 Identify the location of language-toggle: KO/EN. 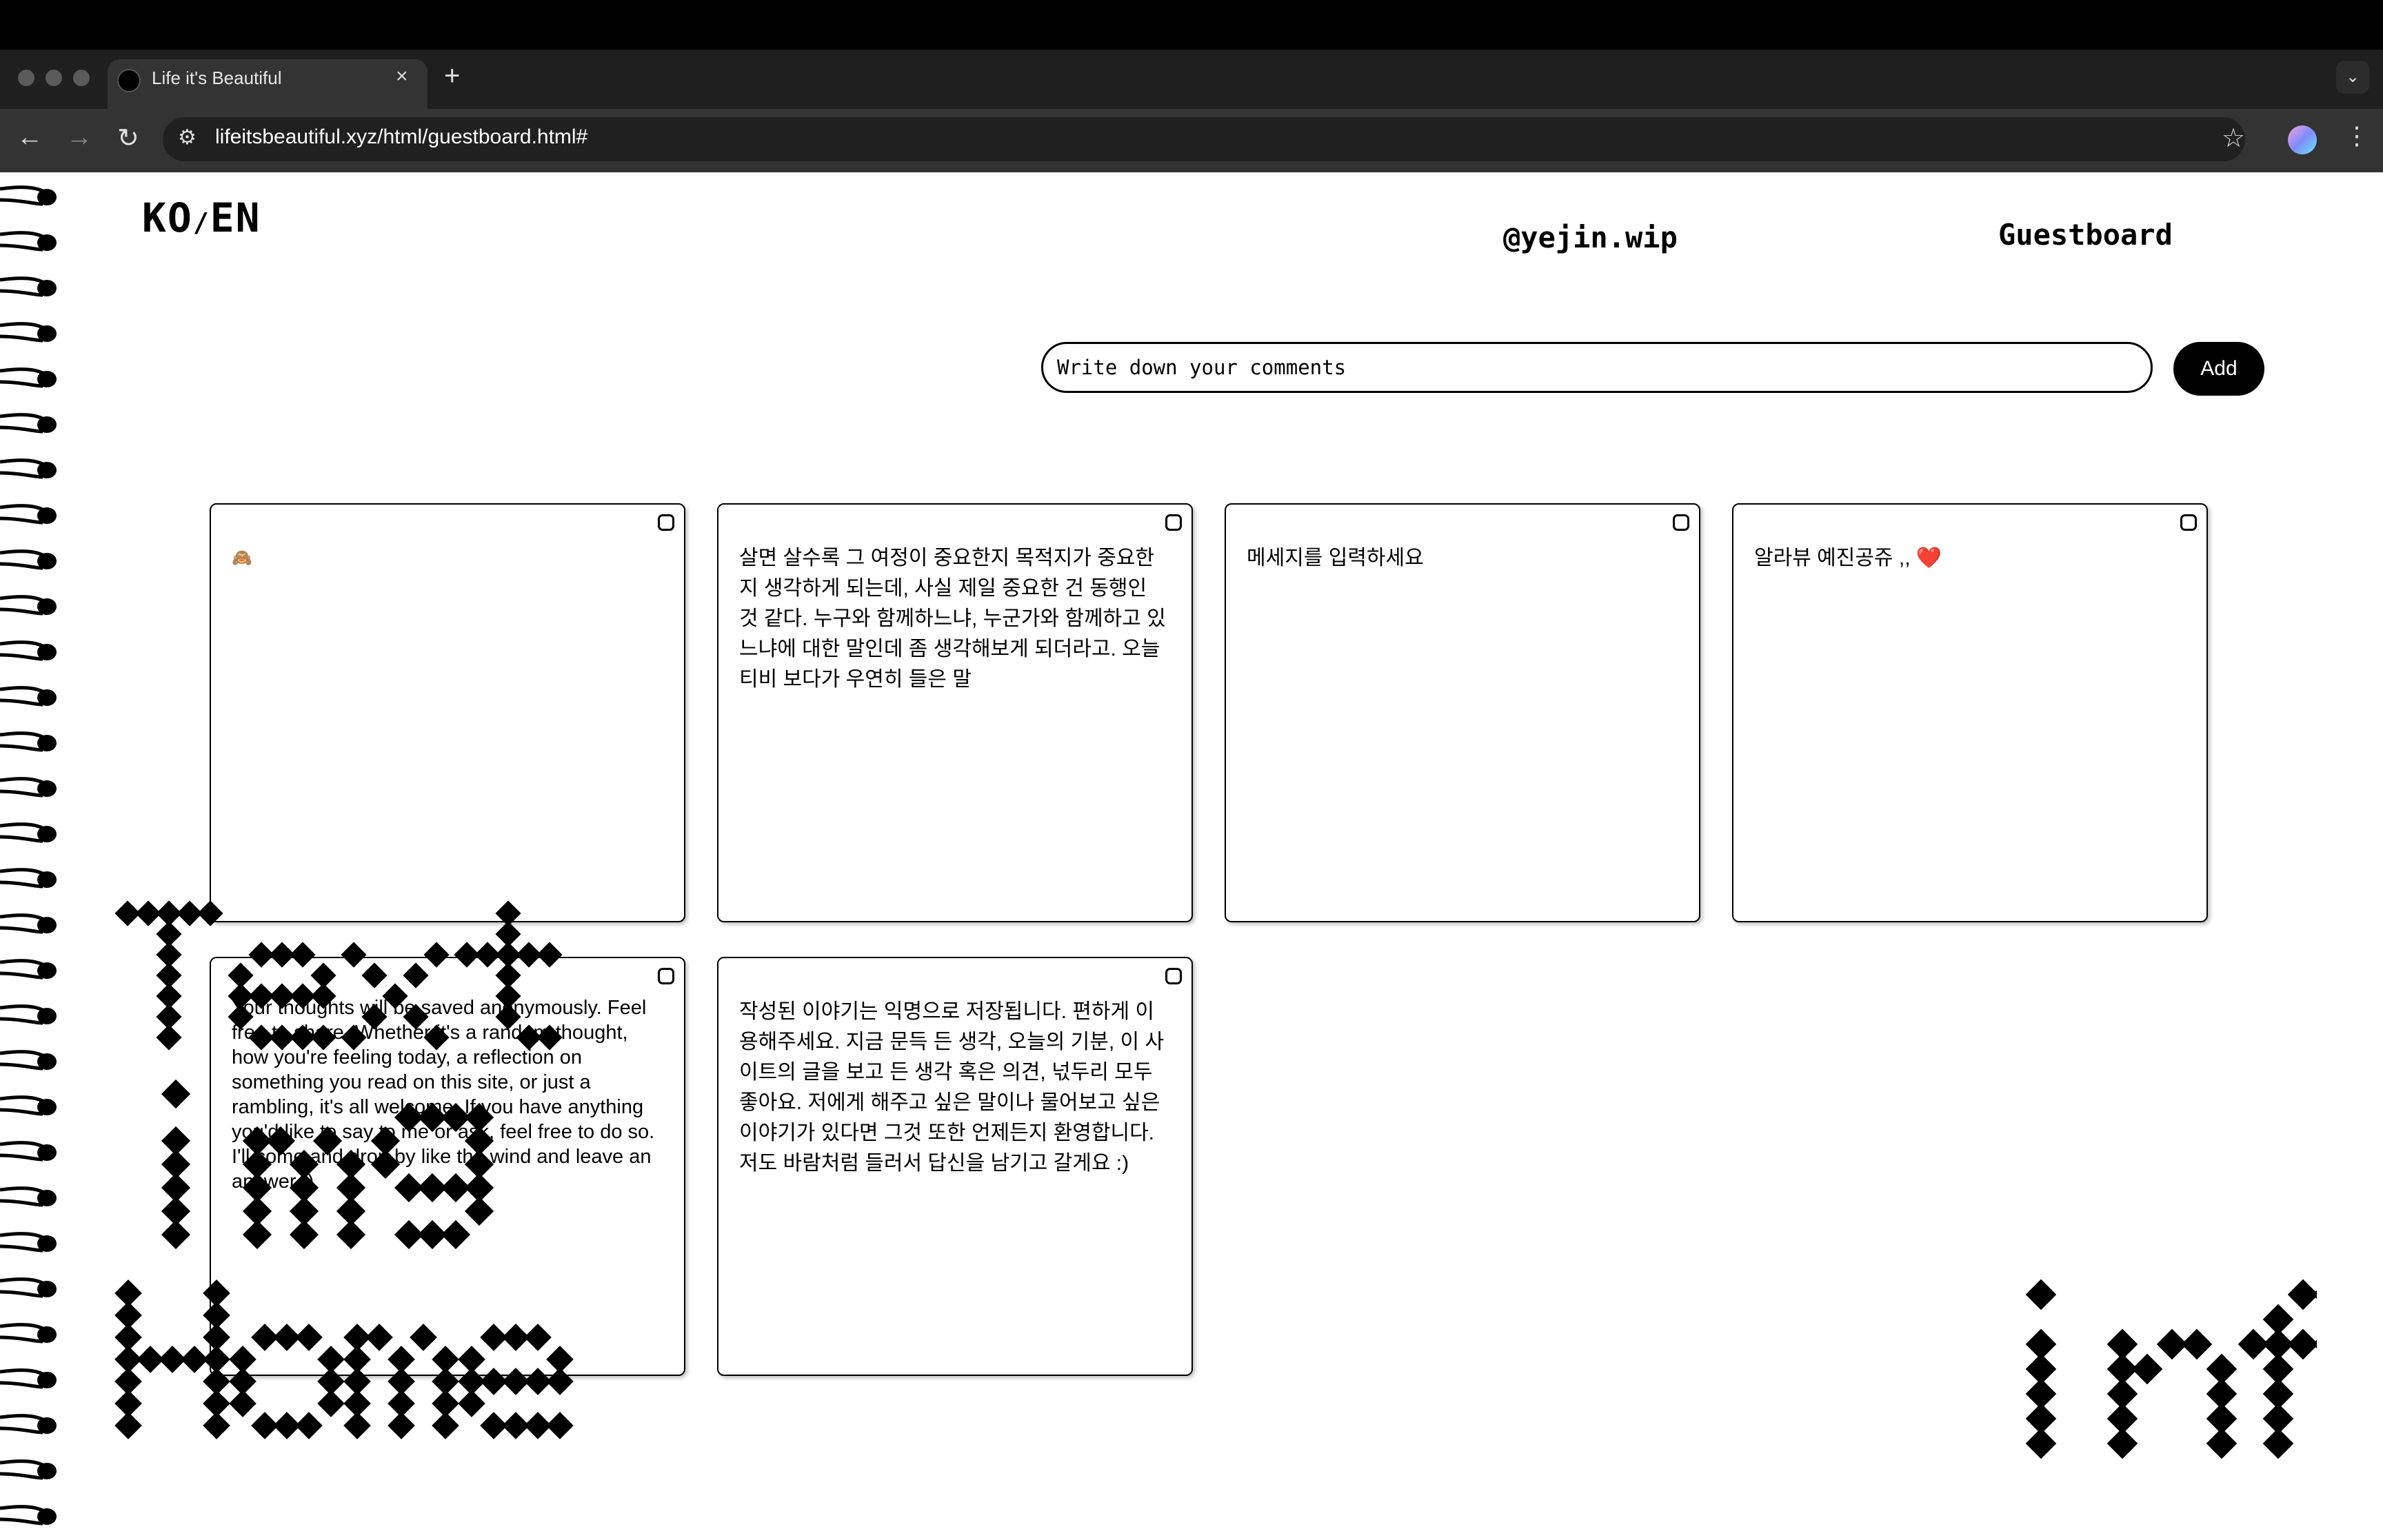
(201, 218).